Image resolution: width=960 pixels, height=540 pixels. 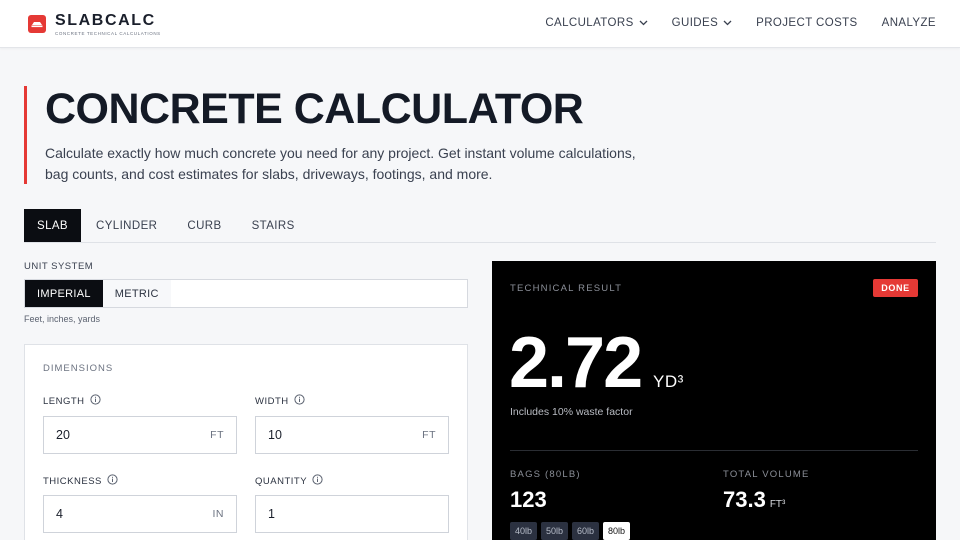 I want to click on brand: SLABCALC CONCRETE TECHNICAL CALCULATIONS, so click(x=108, y=25).